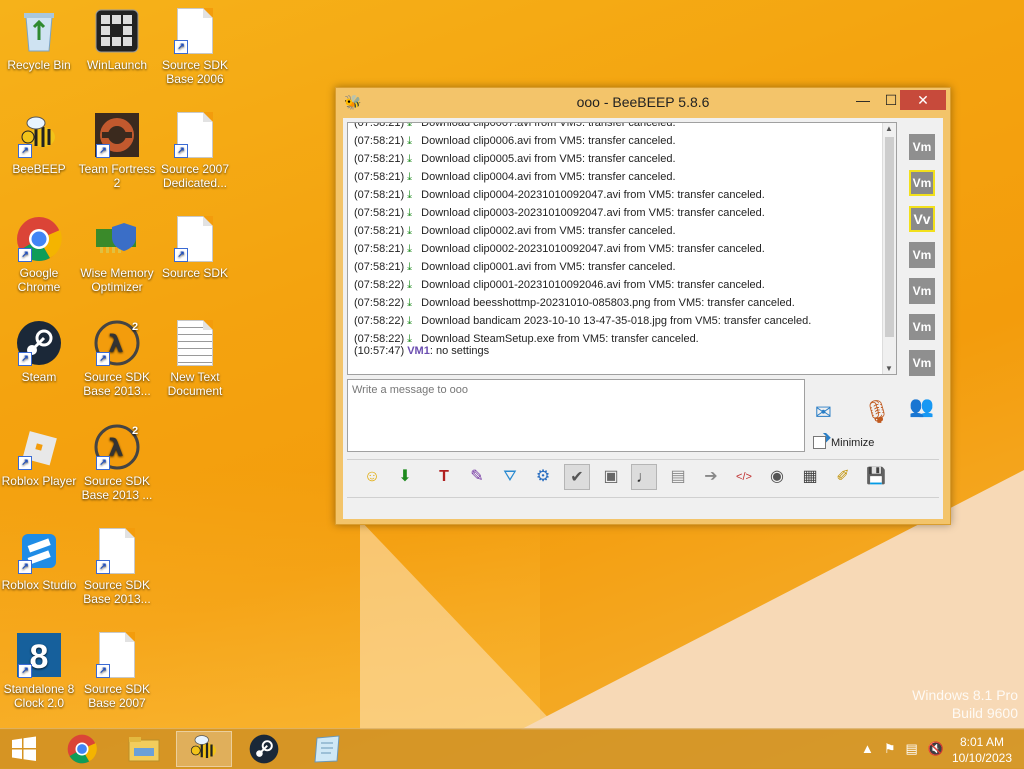  What do you see at coordinates (444, 477) in the screenshot?
I see `font-icon: T` at bounding box center [444, 477].